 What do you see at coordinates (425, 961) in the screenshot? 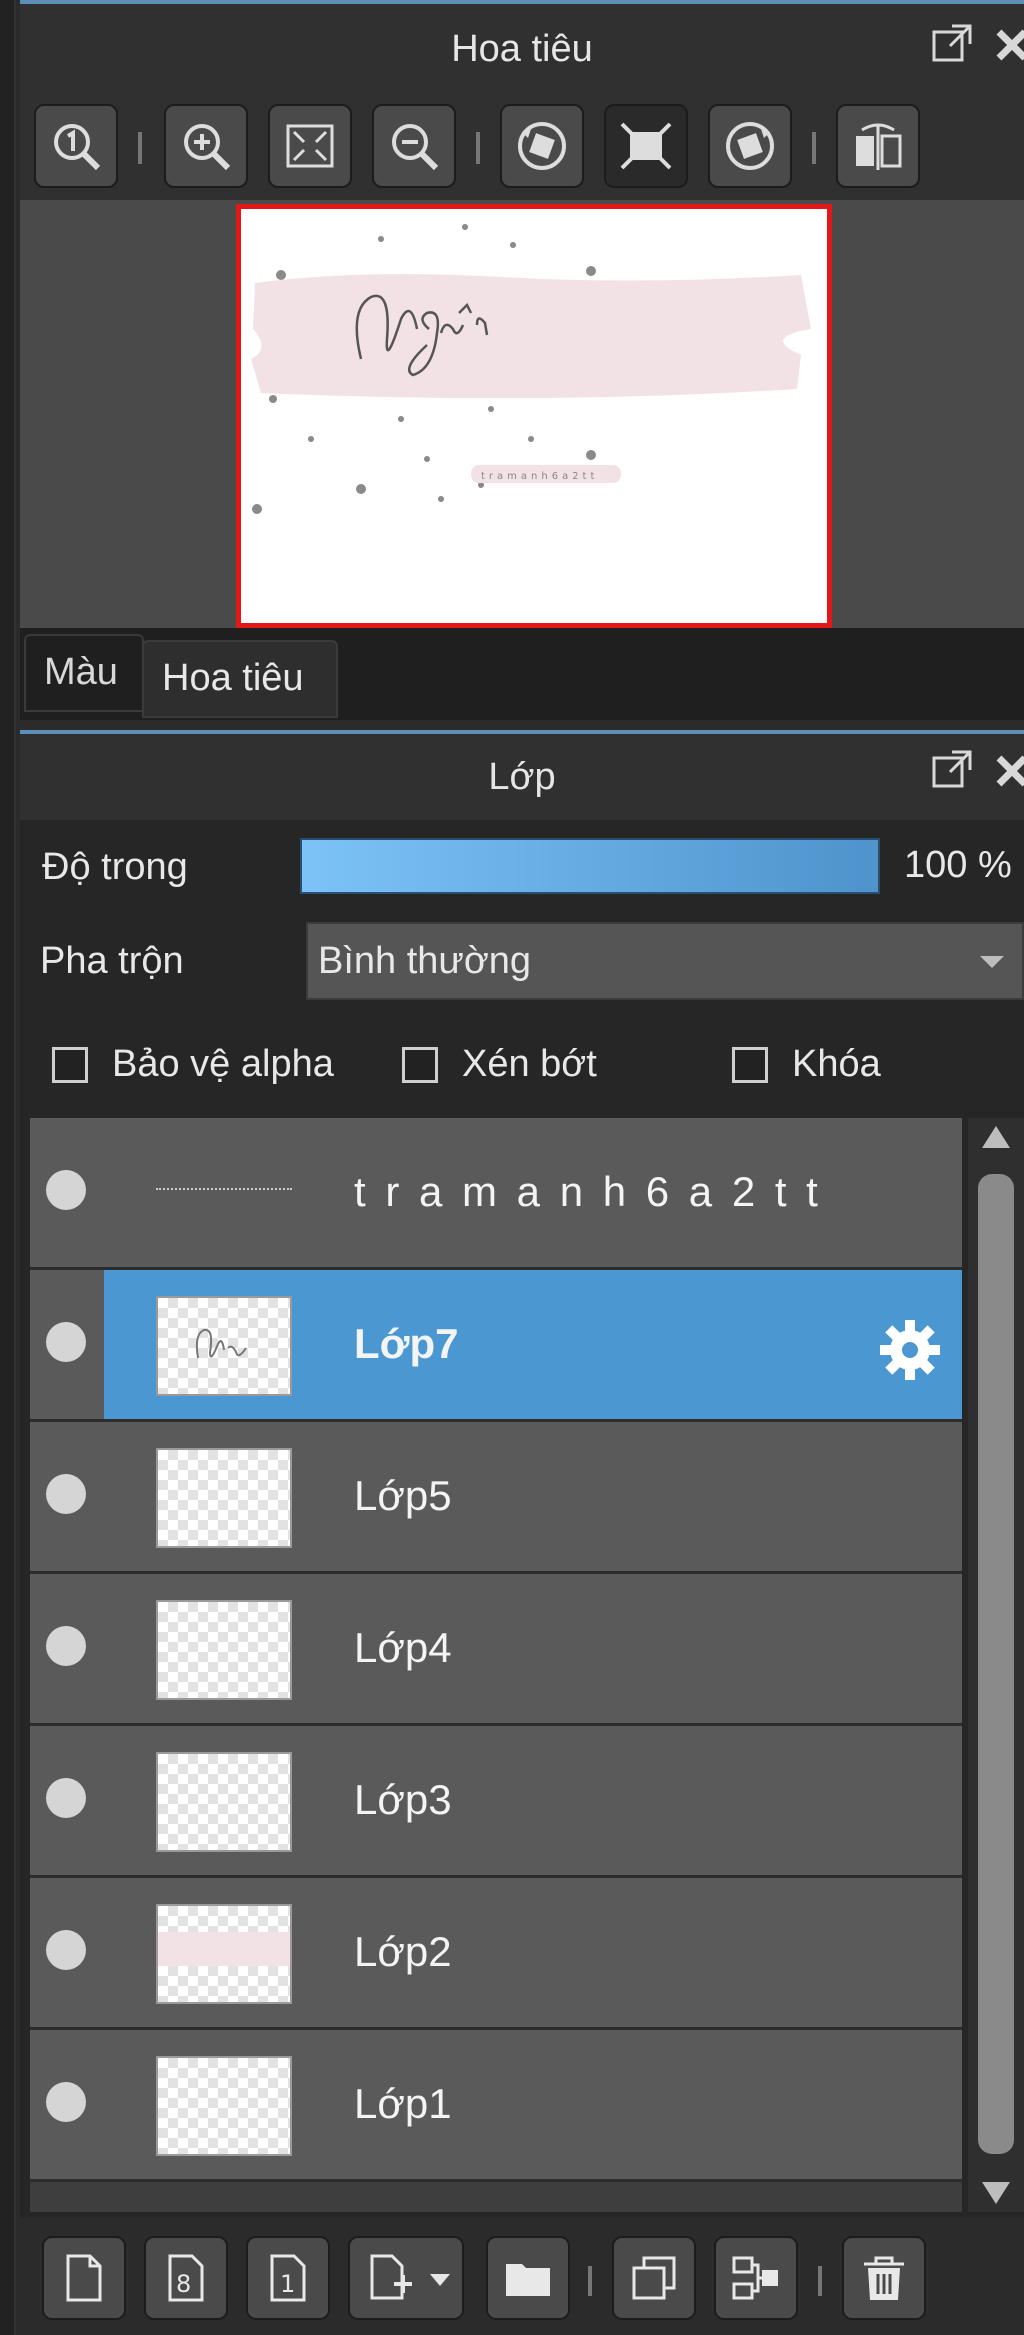
I see `blend-mode-value: Bình thường` at bounding box center [425, 961].